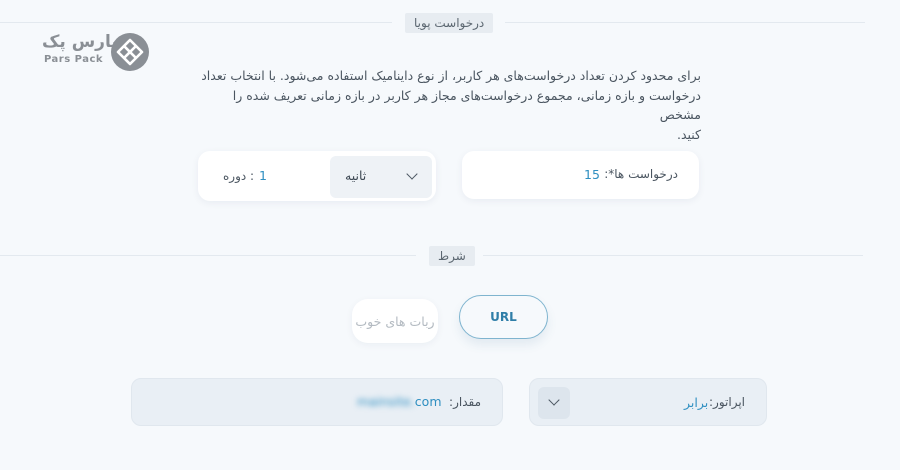 The height and width of the screenshot is (470, 900). What do you see at coordinates (648, 402) in the screenshot?
I see `operator-field: اپراتور: برابر` at bounding box center [648, 402].